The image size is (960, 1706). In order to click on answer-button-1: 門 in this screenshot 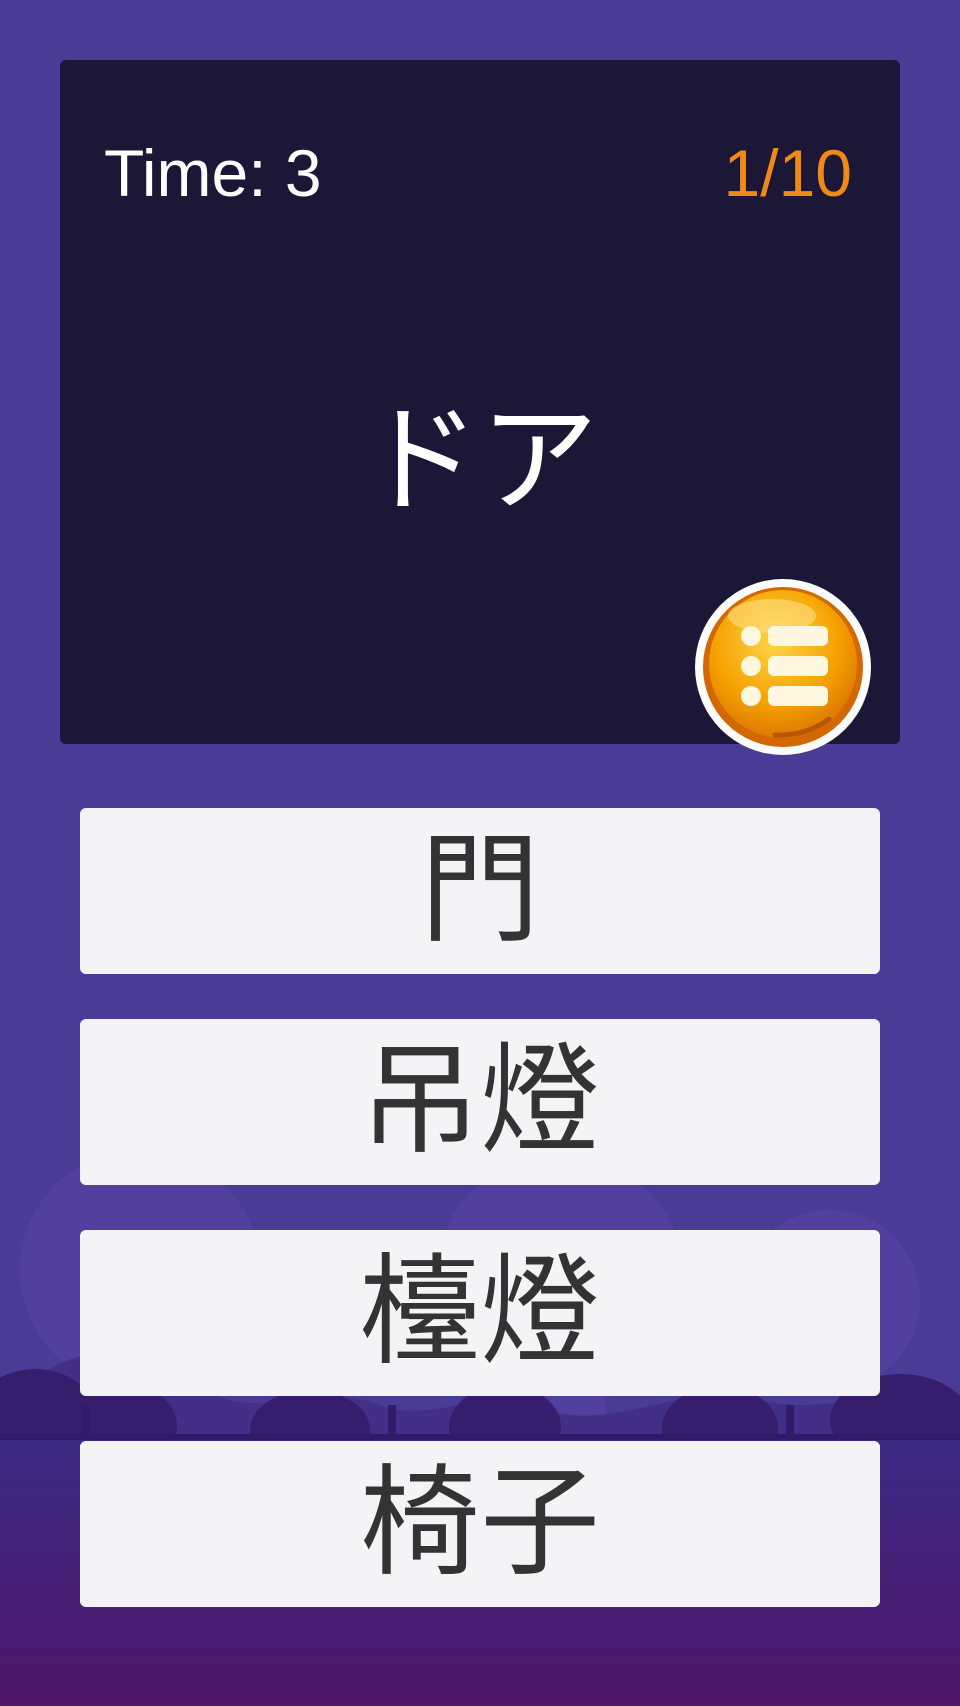, I will do `click(480, 891)`.